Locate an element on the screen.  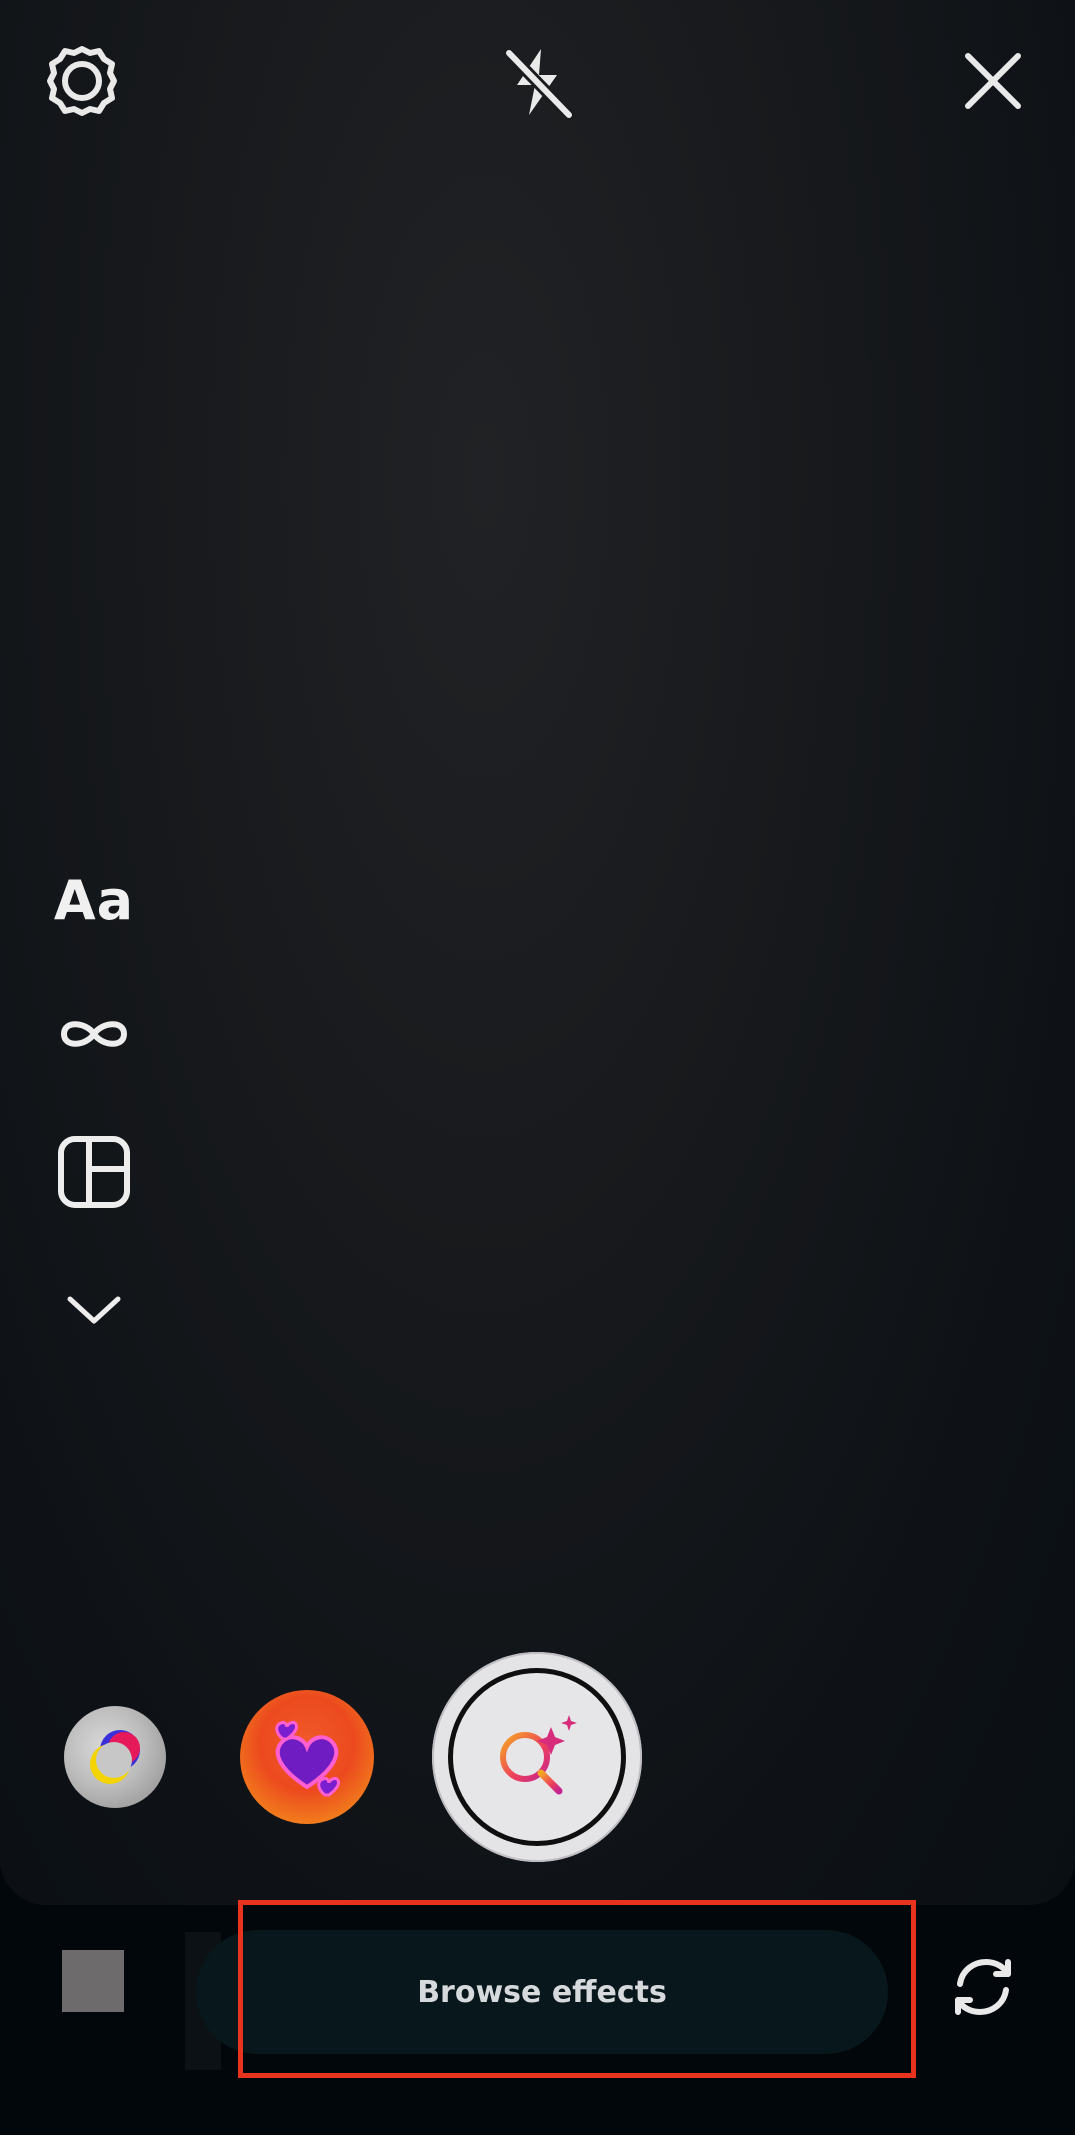
browse-effects-label: Browse effects is located at coordinates (542, 1992).